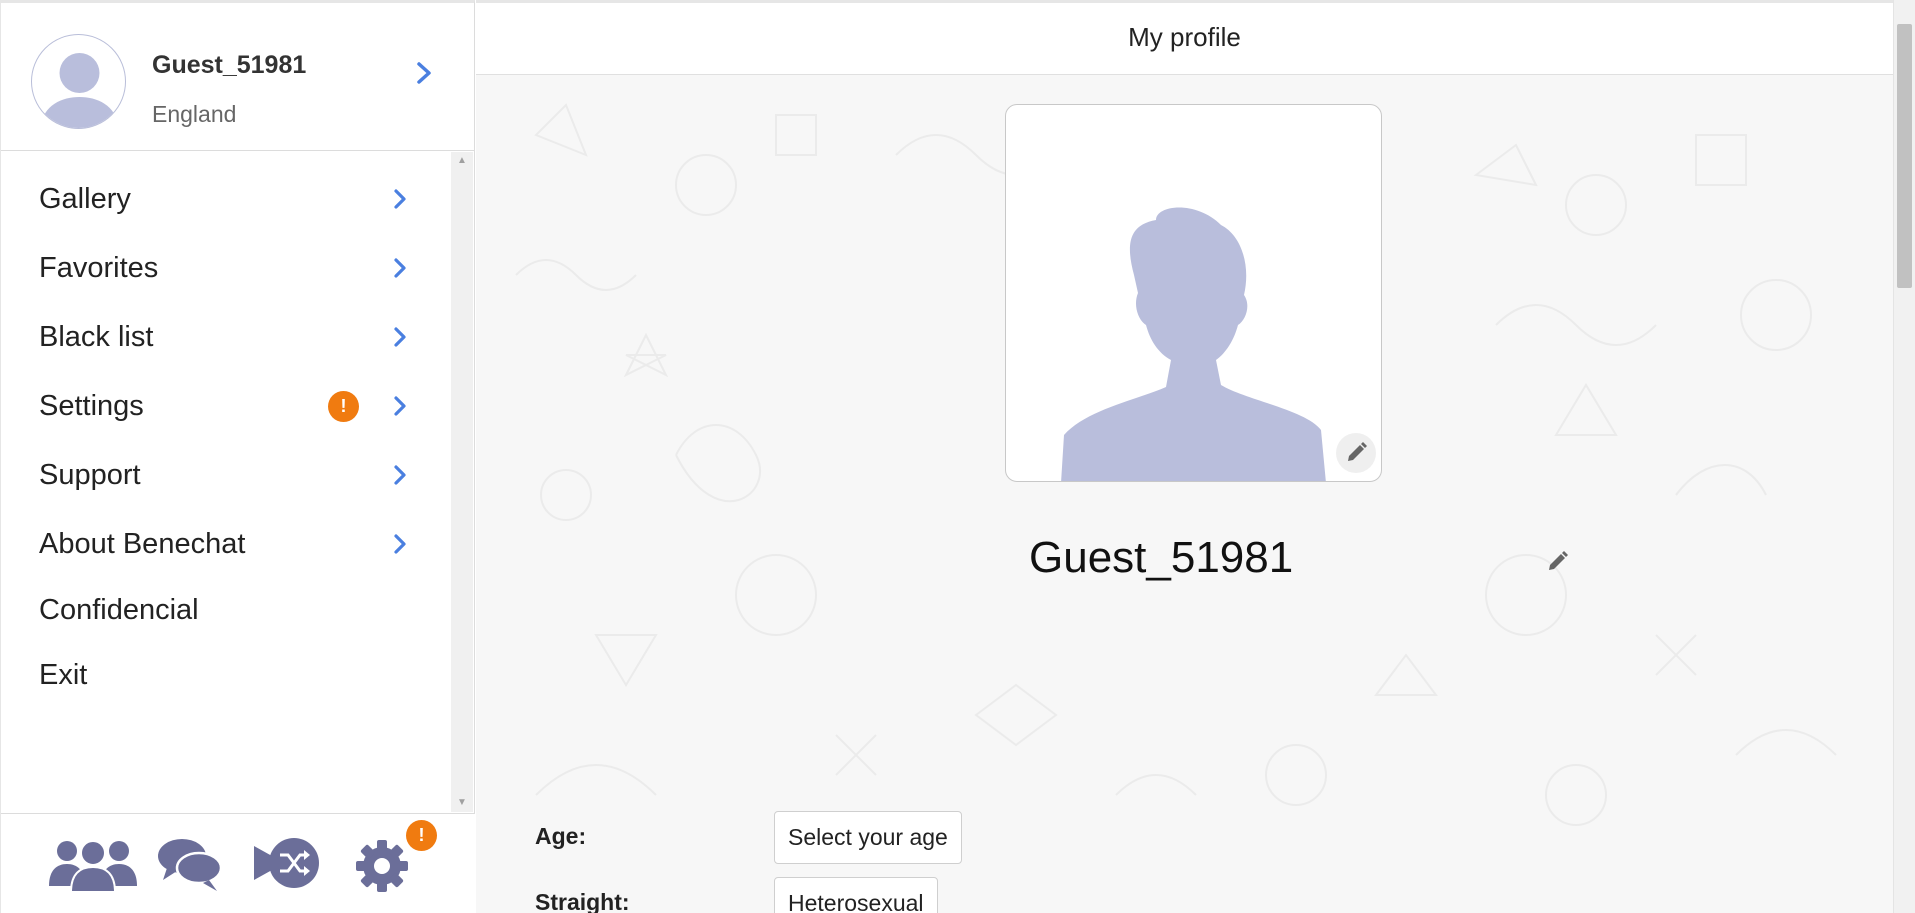 The width and height of the screenshot is (1915, 913). What do you see at coordinates (225, 337) in the screenshot?
I see `sidebar-item-black-list: Black list` at bounding box center [225, 337].